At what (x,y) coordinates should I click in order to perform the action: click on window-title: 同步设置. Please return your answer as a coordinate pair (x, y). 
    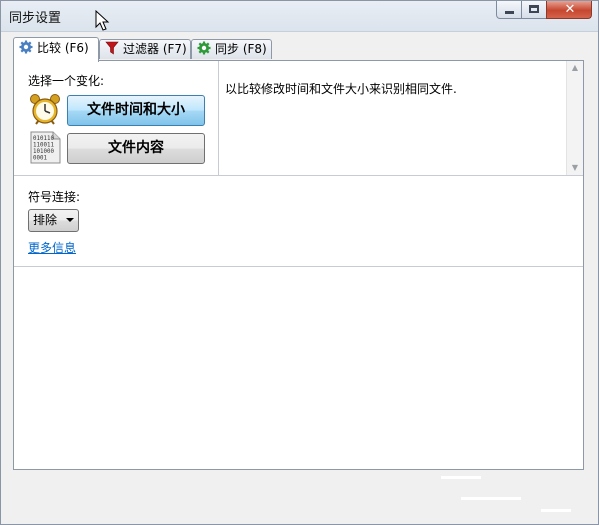
    Looking at the image, I should click on (35, 18).